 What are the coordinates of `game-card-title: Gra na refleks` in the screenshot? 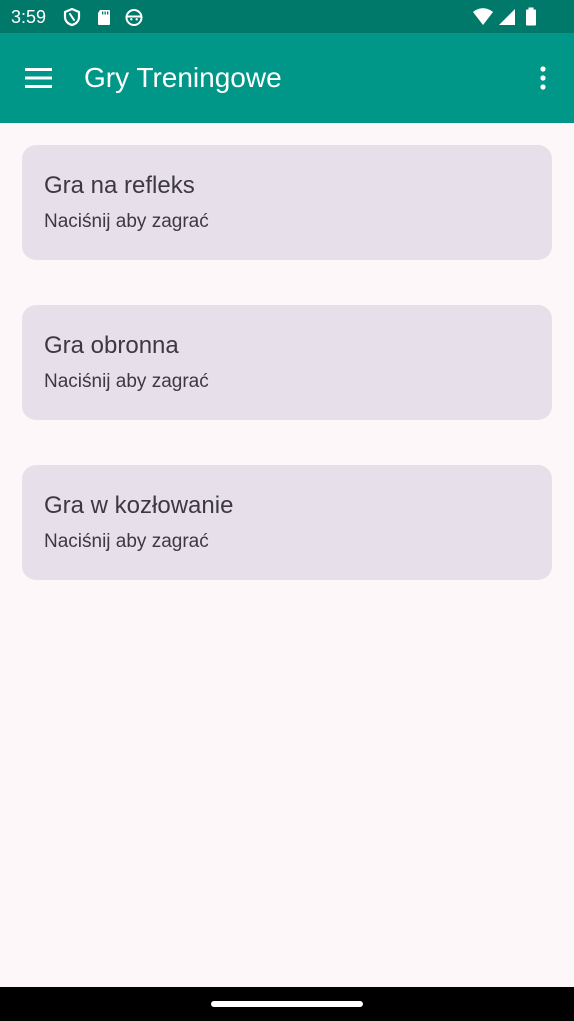 It's located at (119, 185).